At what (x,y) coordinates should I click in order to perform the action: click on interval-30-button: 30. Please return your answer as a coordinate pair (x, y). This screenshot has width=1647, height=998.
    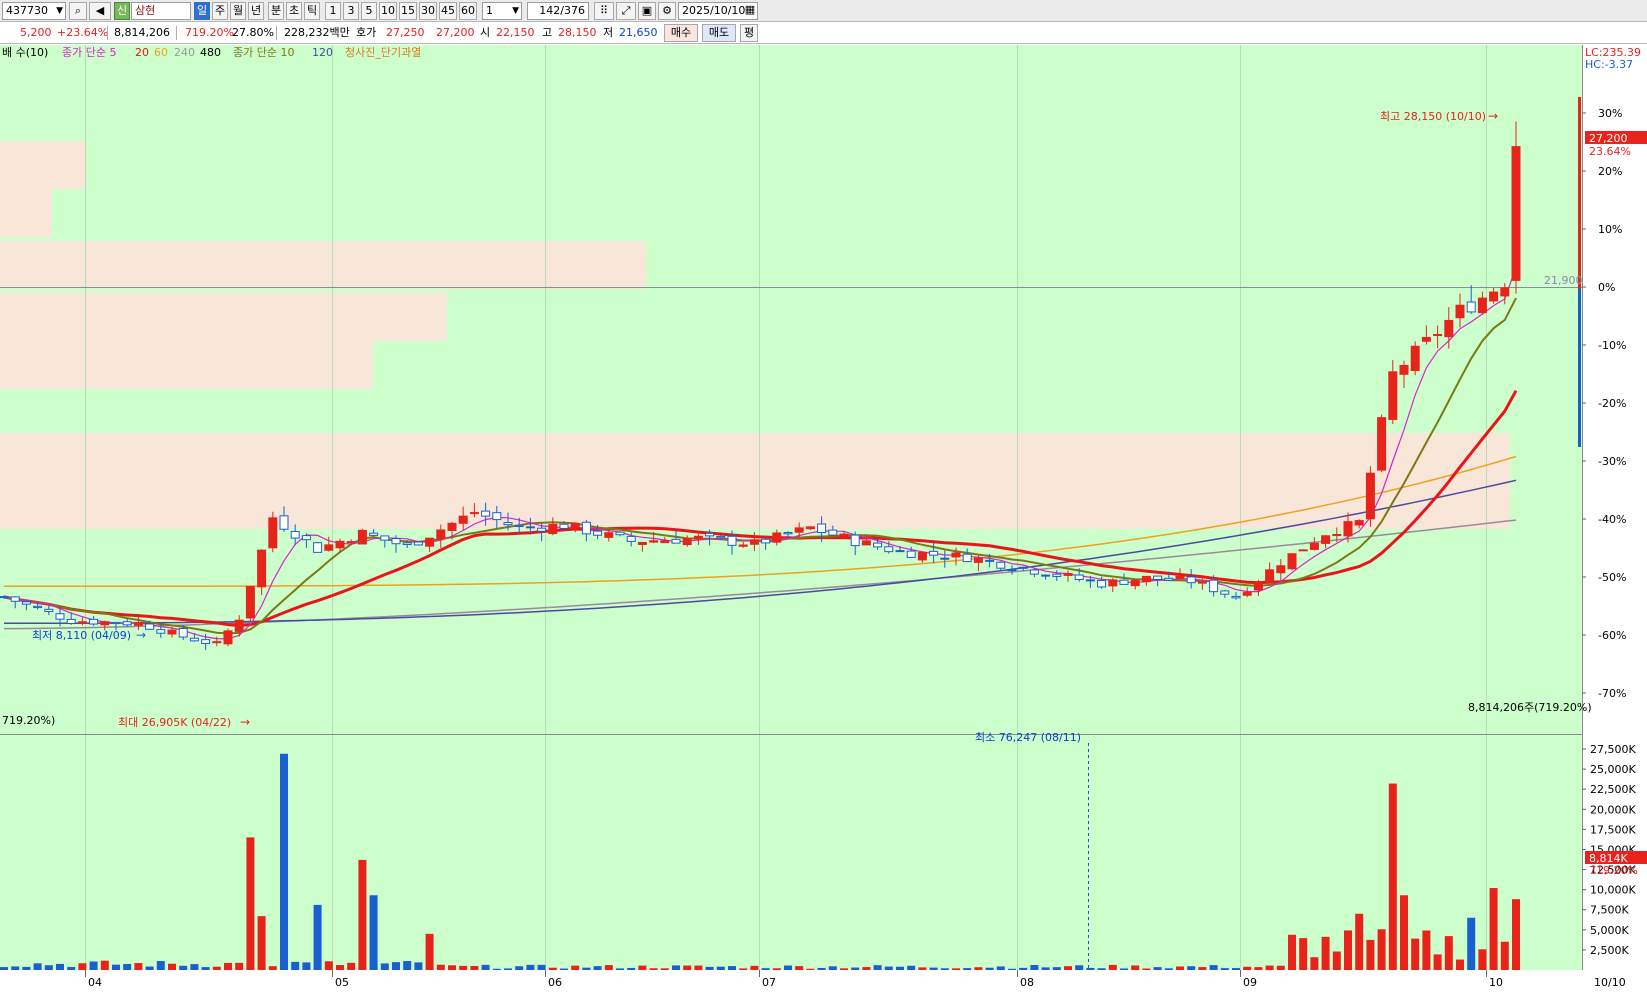
    Looking at the image, I should click on (428, 11).